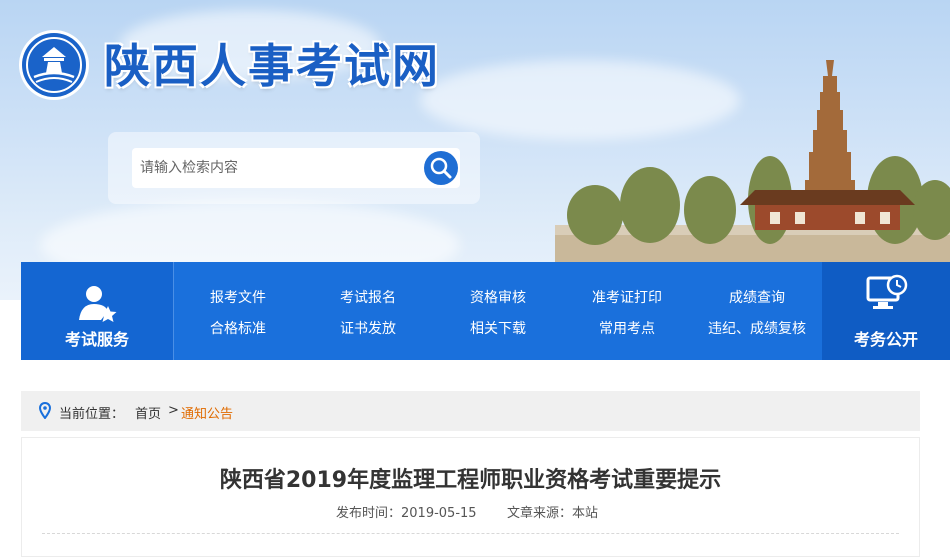  What do you see at coordinates (498, 297) in the screenshot?
I see `nav-link-qualification-review: 资格审核` at bounding box center [498, 297].